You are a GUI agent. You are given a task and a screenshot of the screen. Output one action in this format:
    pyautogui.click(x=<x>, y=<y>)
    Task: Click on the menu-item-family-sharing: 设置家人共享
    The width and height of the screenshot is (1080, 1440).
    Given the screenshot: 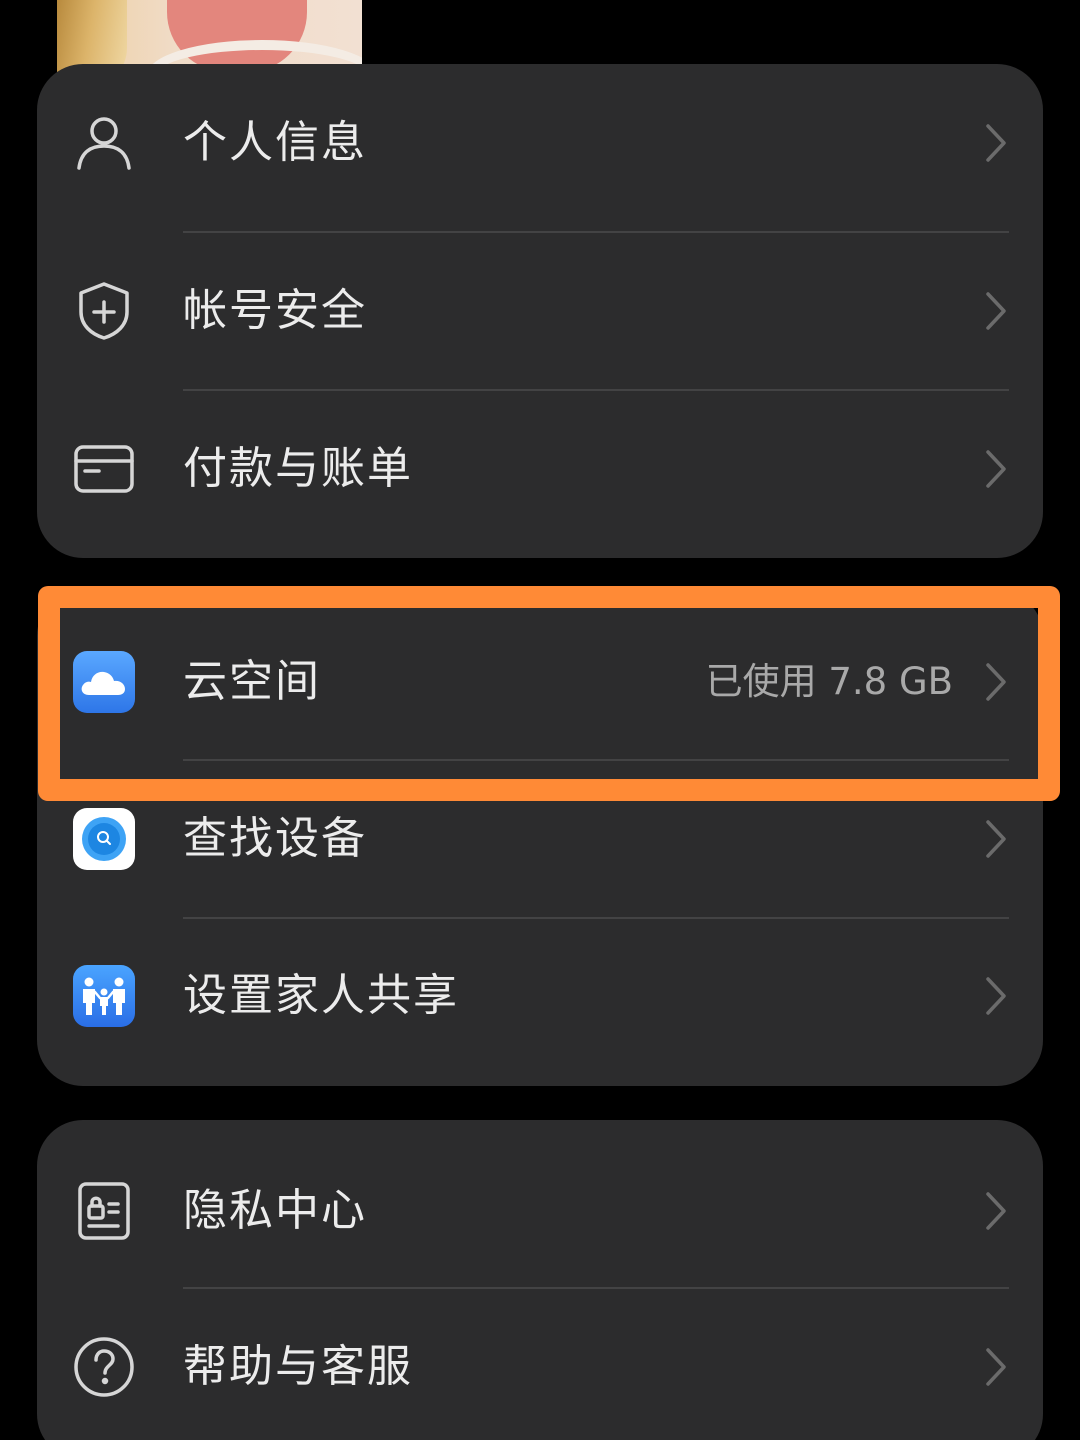 What is the action you would take?
    pyautogui.click(x=540, y=996)
    